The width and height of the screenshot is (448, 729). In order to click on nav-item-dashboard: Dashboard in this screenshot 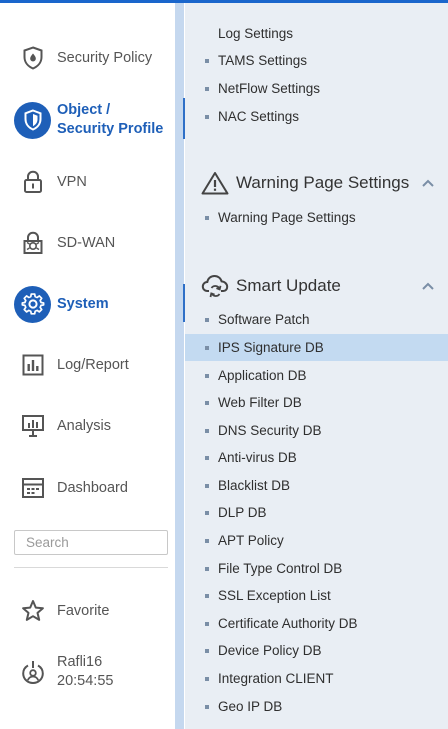, I will do `click(87, 488)`.